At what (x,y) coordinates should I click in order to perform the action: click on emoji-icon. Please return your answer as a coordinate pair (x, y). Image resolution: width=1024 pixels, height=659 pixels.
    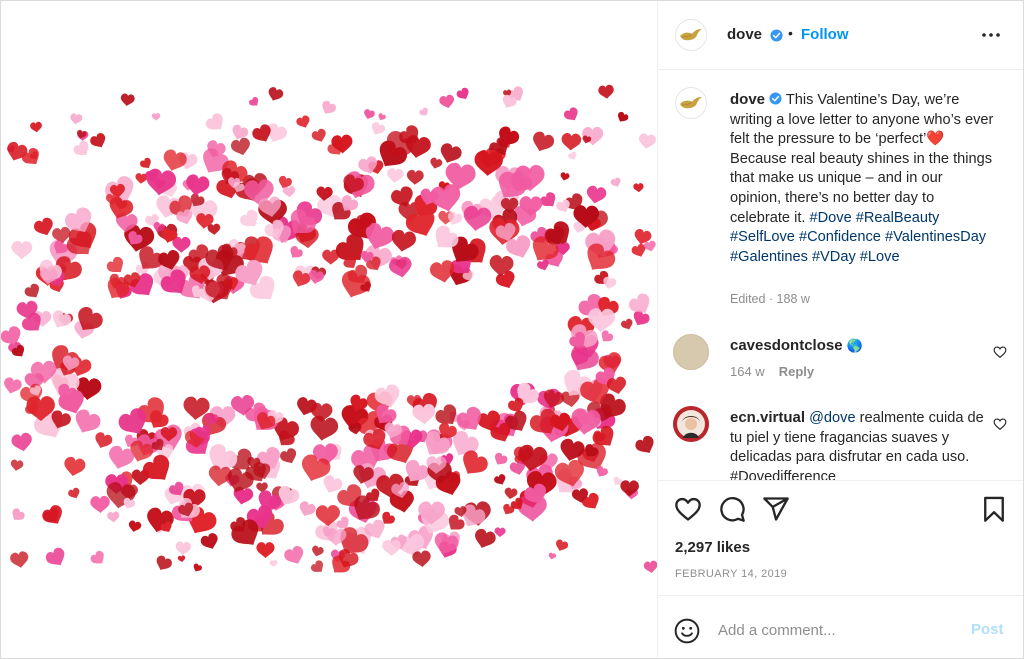
    Looking at the image, I should click on (687, 631).